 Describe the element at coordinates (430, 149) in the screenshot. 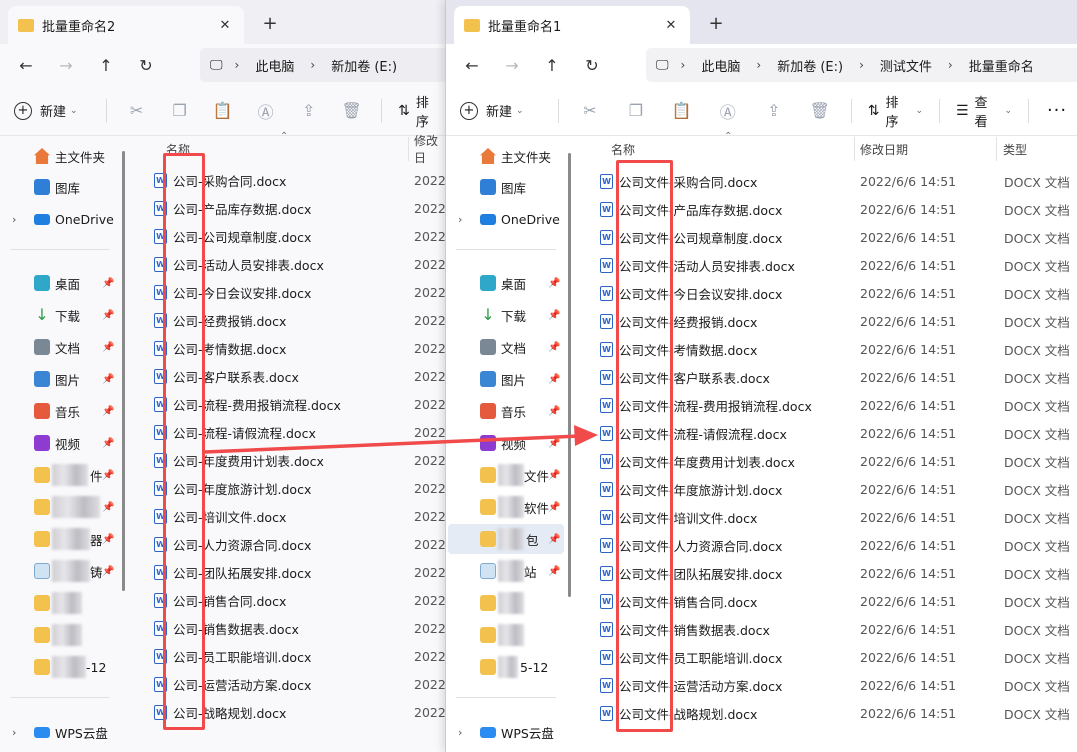

I see `column-header-modified: 修改日` at that location.